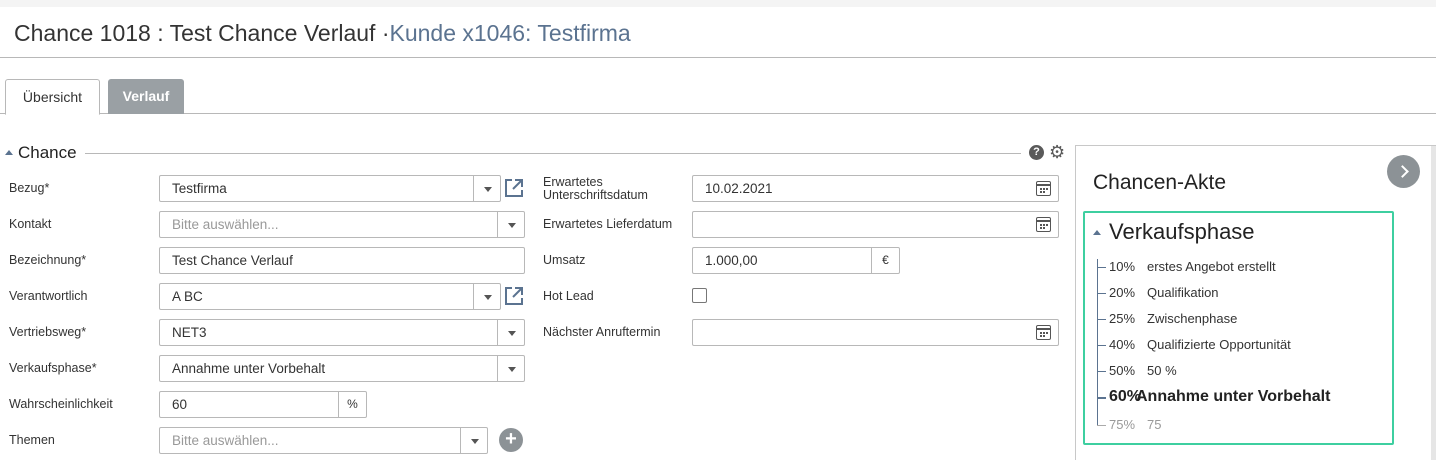 This screenshot has width=1436, height=460. I want to click on label-lieferdatum: Erwartetes Lieferdatum, so click(608, 224).